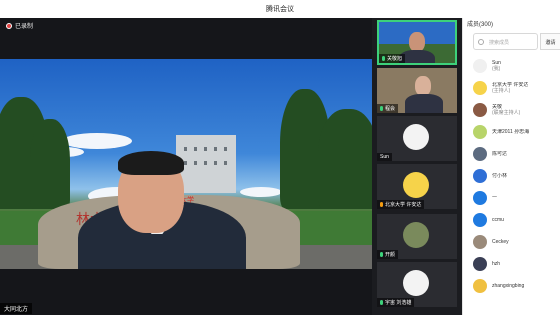 The image size is (560, 315). I want to click on video-tile: 程会, so click(417, 90).